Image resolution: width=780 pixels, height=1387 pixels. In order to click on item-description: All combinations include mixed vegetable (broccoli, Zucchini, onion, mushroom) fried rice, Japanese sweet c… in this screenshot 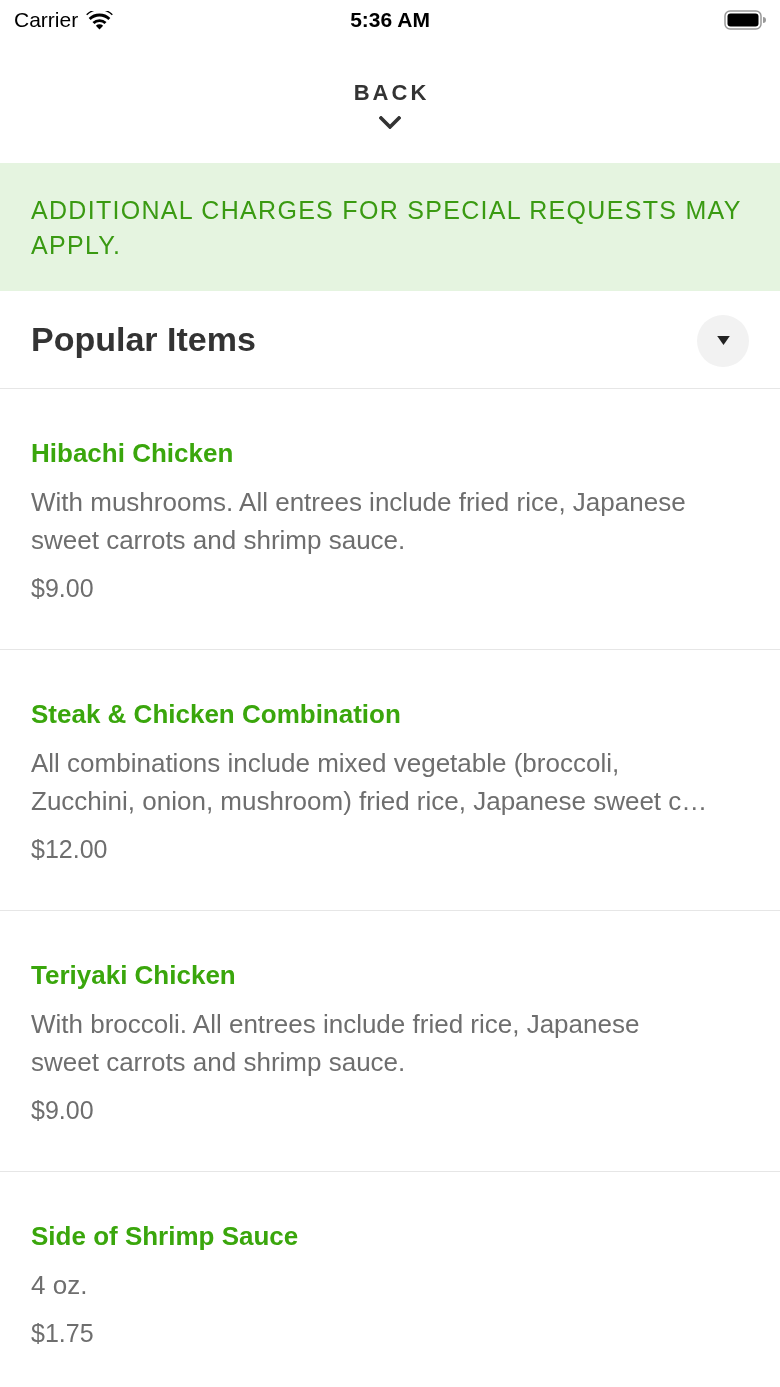, I will do `click(370, 782)`.